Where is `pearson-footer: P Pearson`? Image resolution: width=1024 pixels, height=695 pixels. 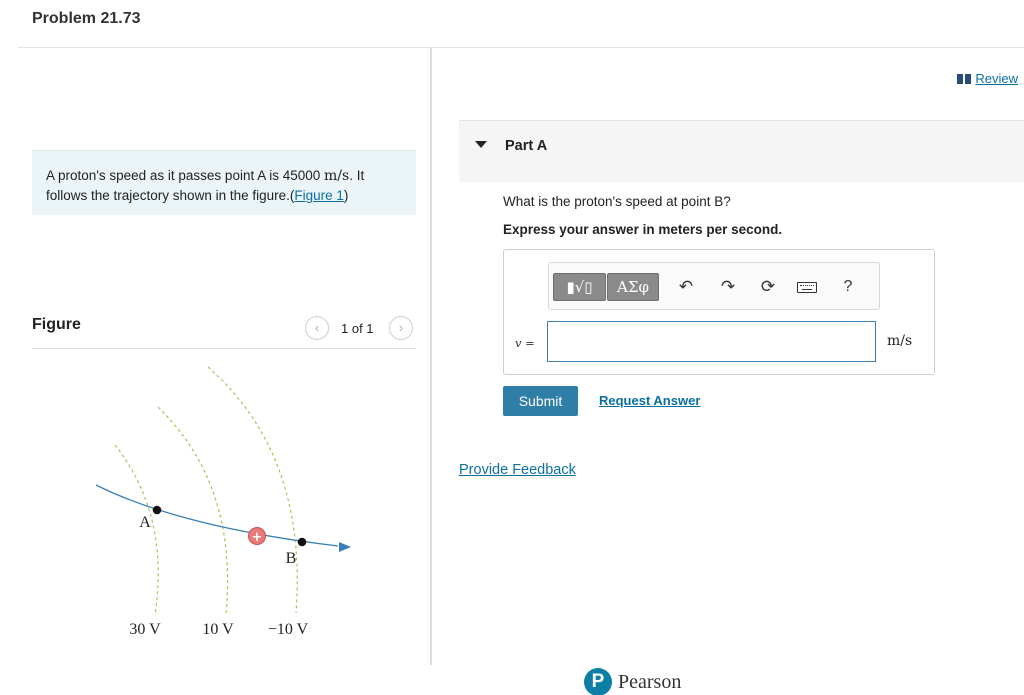
pearson-footer: P Pearson is located at coordinates (632, 681).